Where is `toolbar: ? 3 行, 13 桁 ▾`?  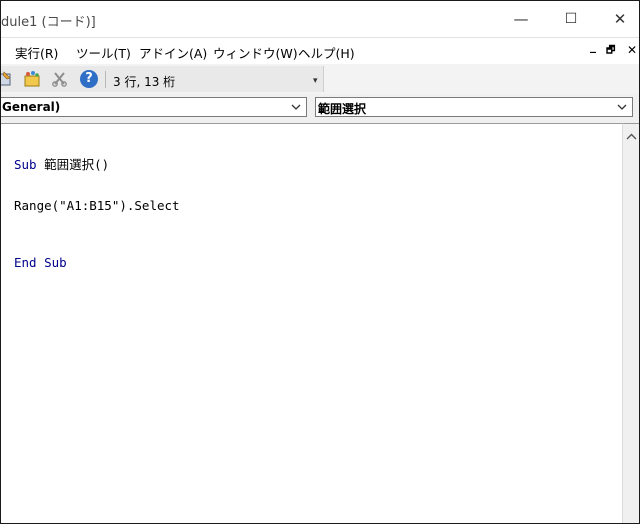 toolbar: ? 3 行, 13 桁 ▾ is located at coordinates (320, 79).